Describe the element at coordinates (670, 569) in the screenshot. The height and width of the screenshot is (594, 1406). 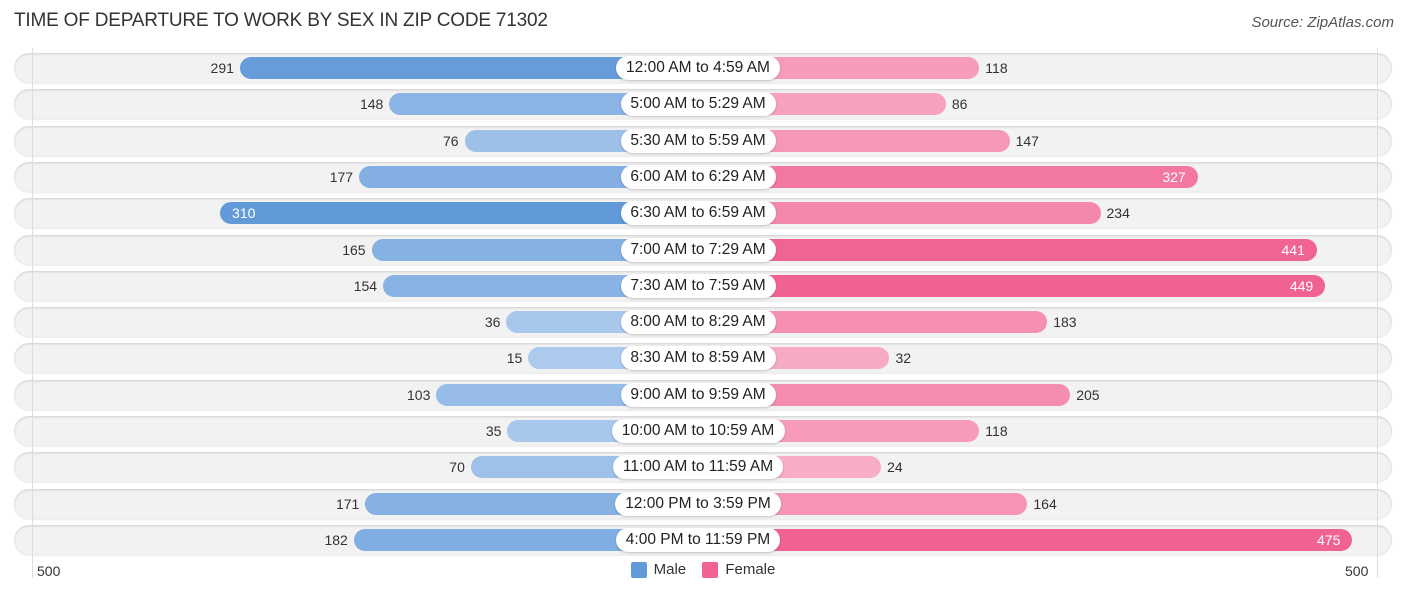
I see `legend-label-male: Male` at that location.